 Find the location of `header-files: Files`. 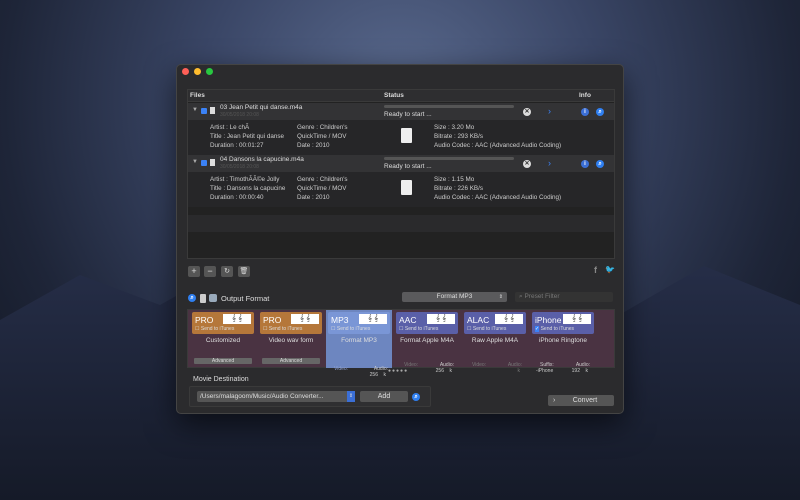

header-files: Files is located at coordinates (197, 95).